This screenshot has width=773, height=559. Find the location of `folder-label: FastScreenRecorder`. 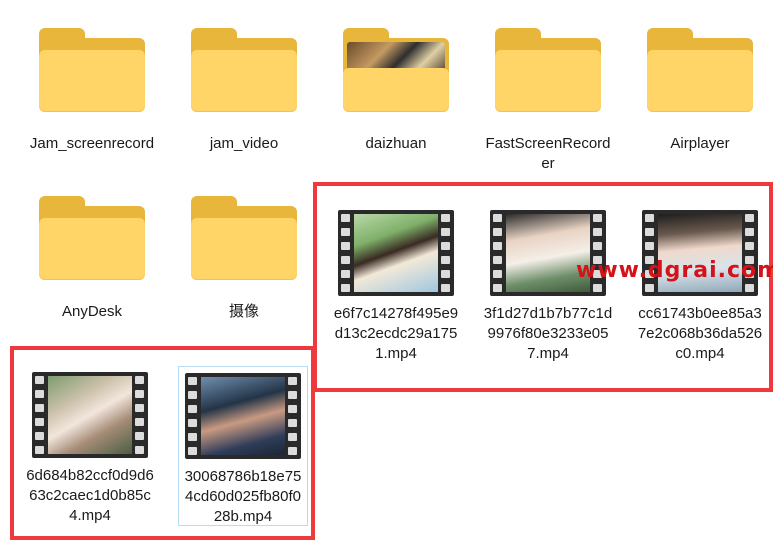

folder-label: FastScreenRecorder is located at coordinates (548, 153).